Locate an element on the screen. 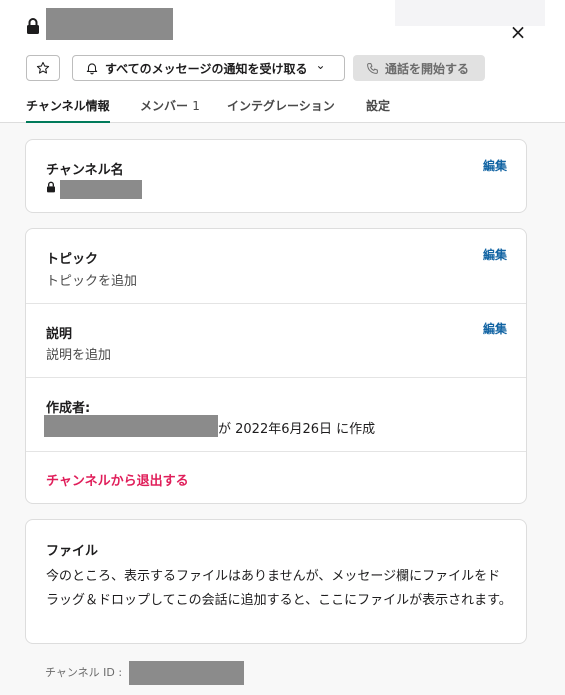  files-title: ファイル is located at coordinates (72, 551).